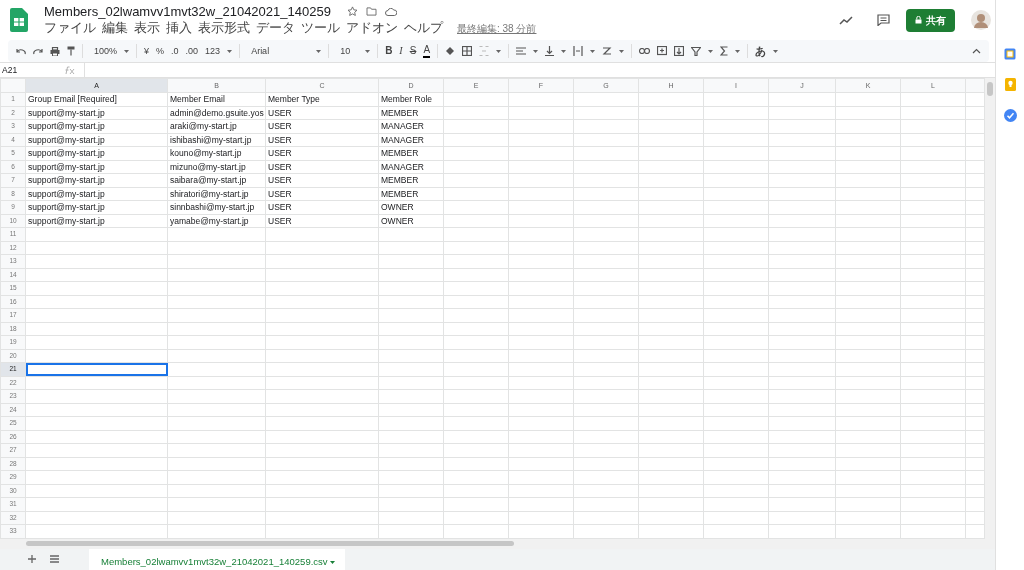  What do you see at coordinates (976, 51) in the screenshot?
I see `collapse-icon` at bounding box center [976, 51].